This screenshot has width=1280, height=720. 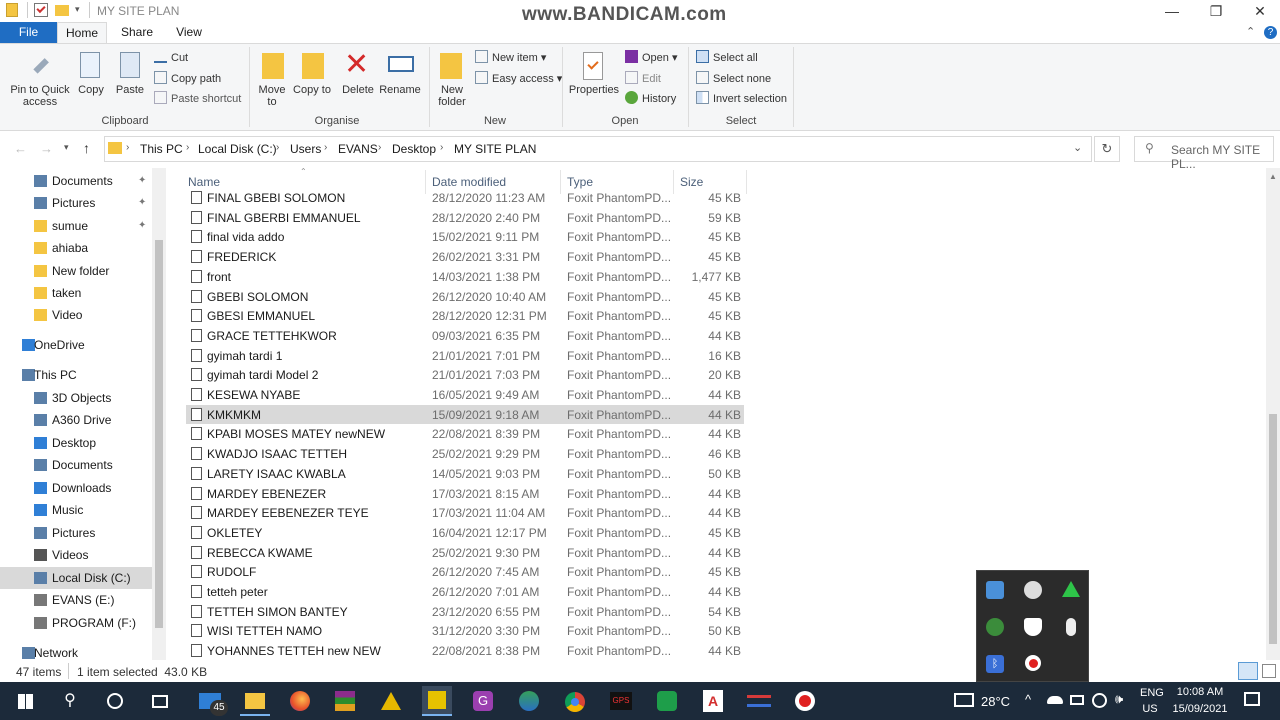 I want to click on copy-button: Copy, so click(x=91, y=90).